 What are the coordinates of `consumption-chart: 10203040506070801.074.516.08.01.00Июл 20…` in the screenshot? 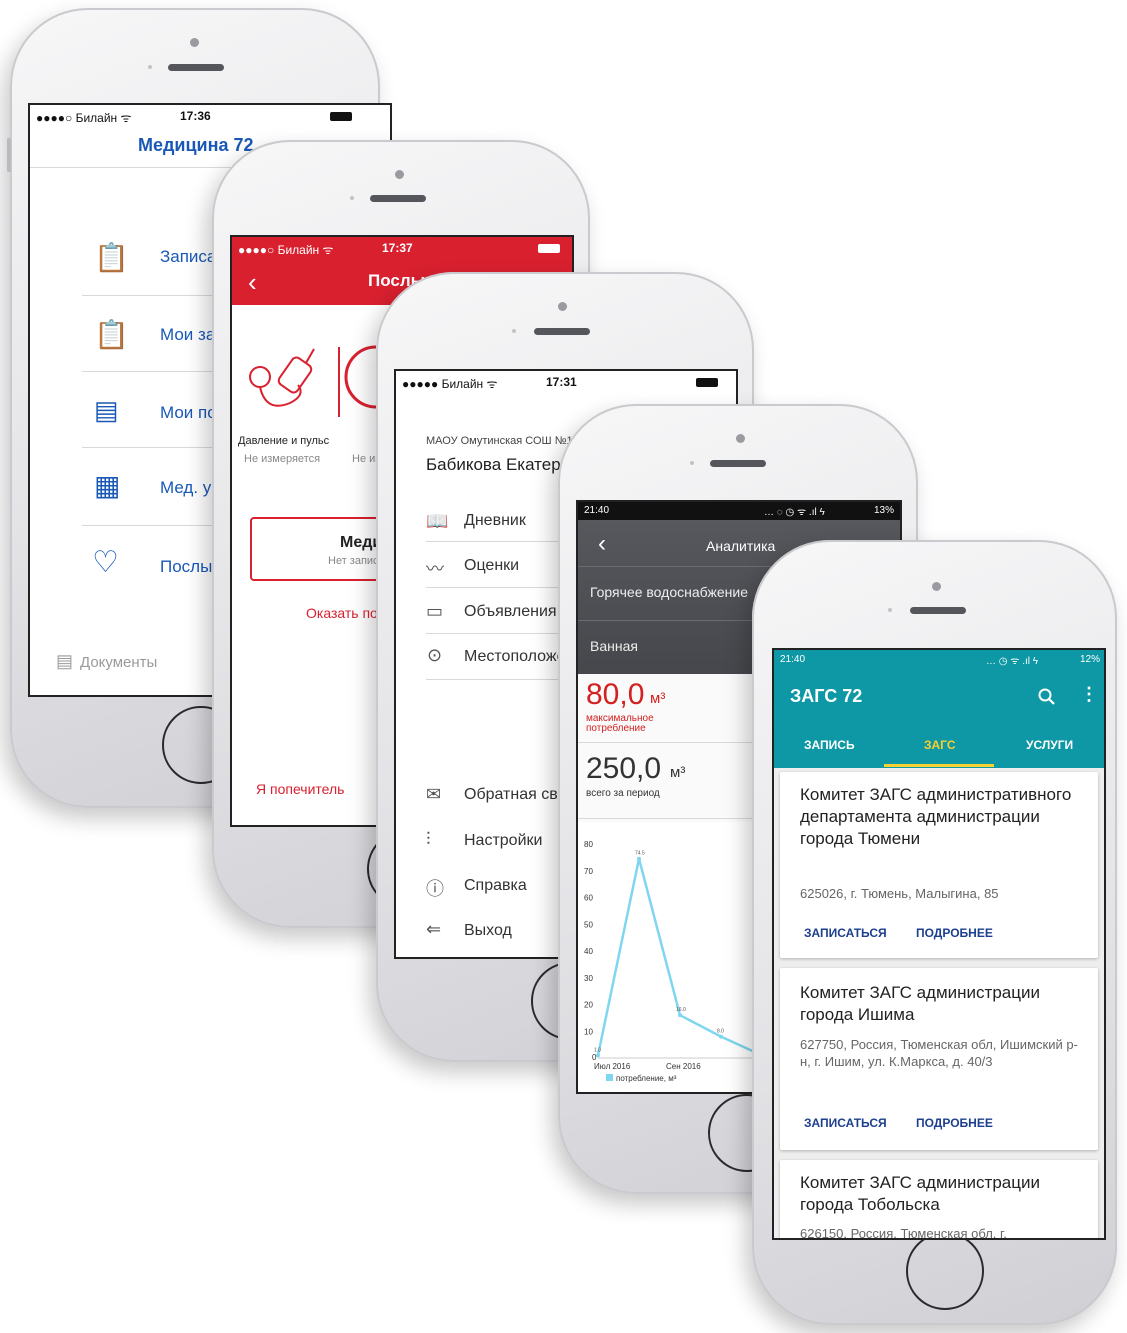 It's located at (688, 961).